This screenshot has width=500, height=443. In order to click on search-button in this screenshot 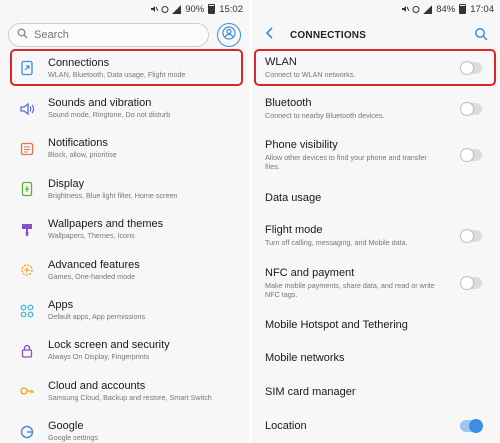, I will do `click(482, 35)`.